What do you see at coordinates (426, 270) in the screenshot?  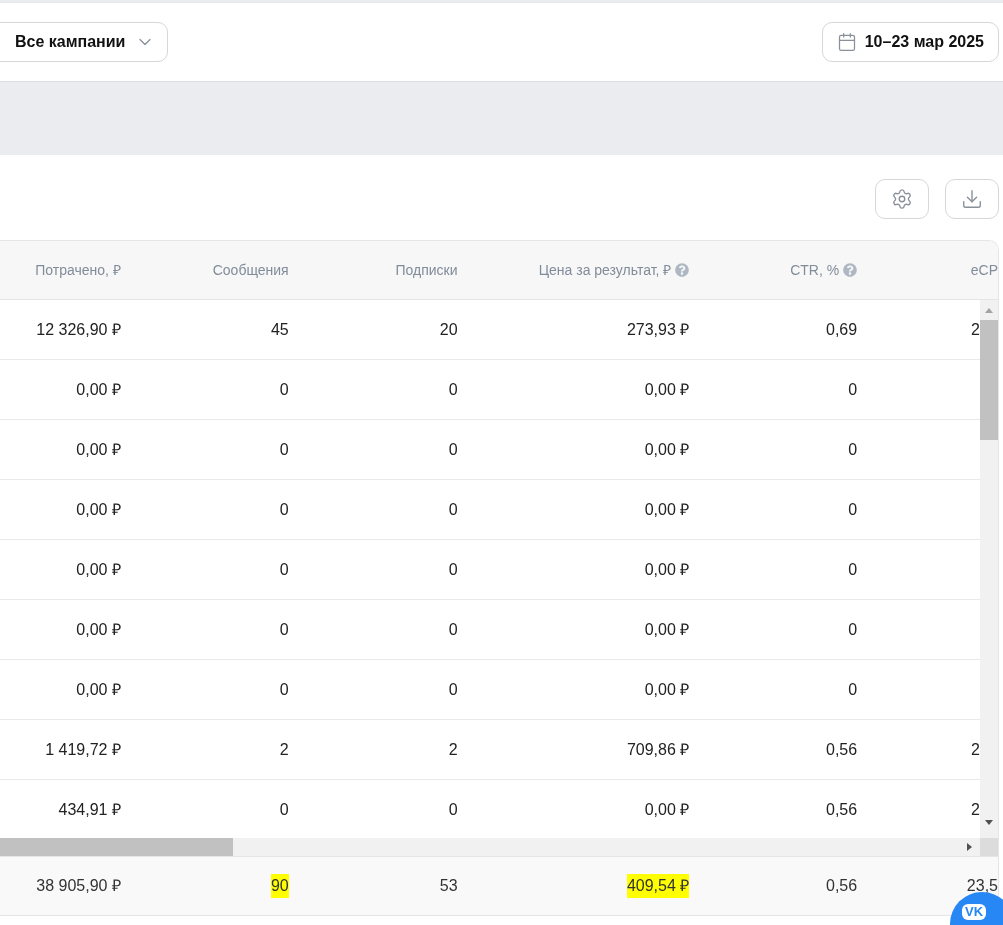 I see `column-header: Подписки` at bounding box center [426, 270].